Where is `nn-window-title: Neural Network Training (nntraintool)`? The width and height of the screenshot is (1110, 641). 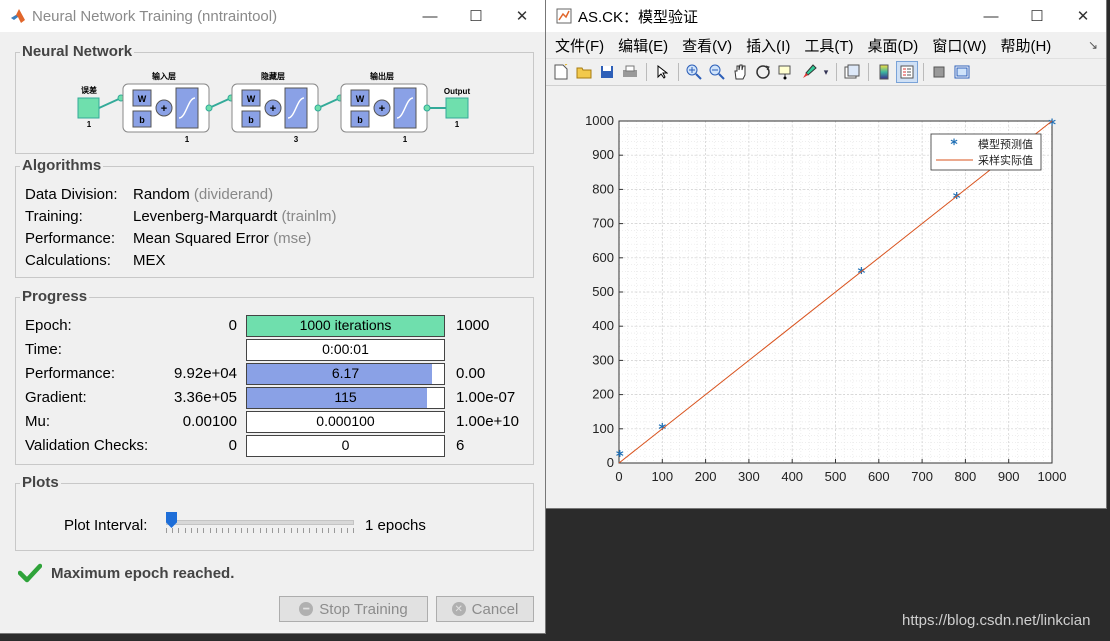 nn-window-title: Neural Network Training (nntraintool) is located at coordinates (155, 16).